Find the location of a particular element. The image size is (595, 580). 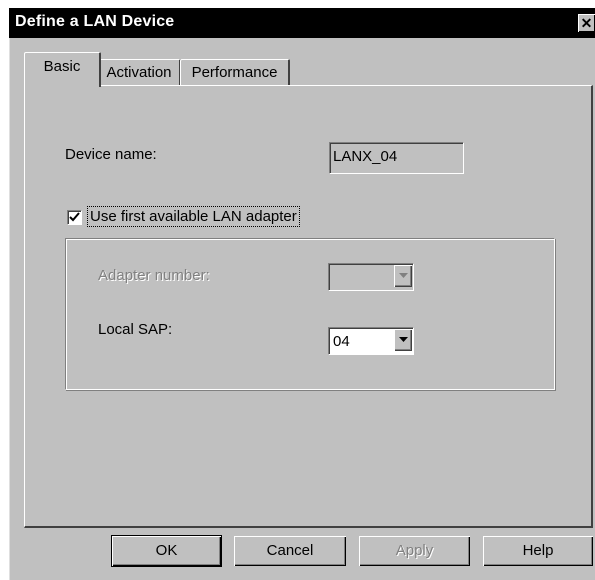

window-title: Define a LAN Device is located at coordinates (95, 21).